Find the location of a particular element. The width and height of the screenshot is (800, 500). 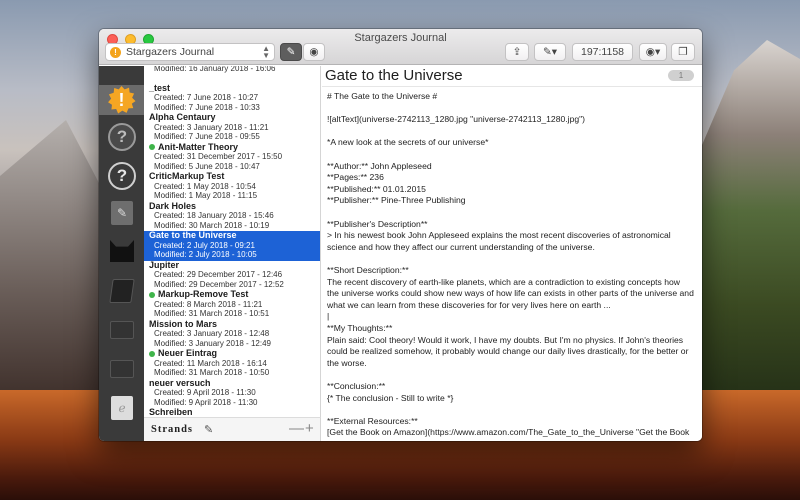

entry-modified-date: Modified: 31 March 2018 - 10:51 is located at coordinates (212, 314).